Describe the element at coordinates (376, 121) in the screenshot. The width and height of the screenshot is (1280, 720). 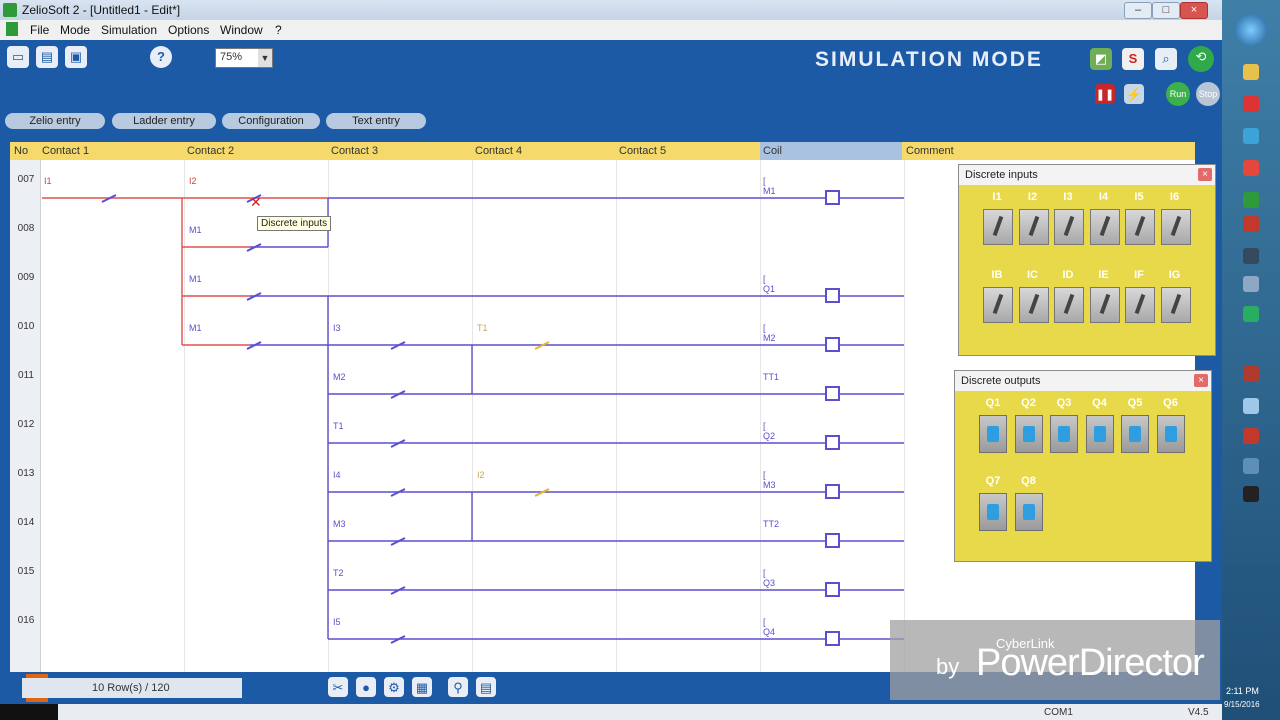
I see `tab-text-entry: Text entry` at that location.